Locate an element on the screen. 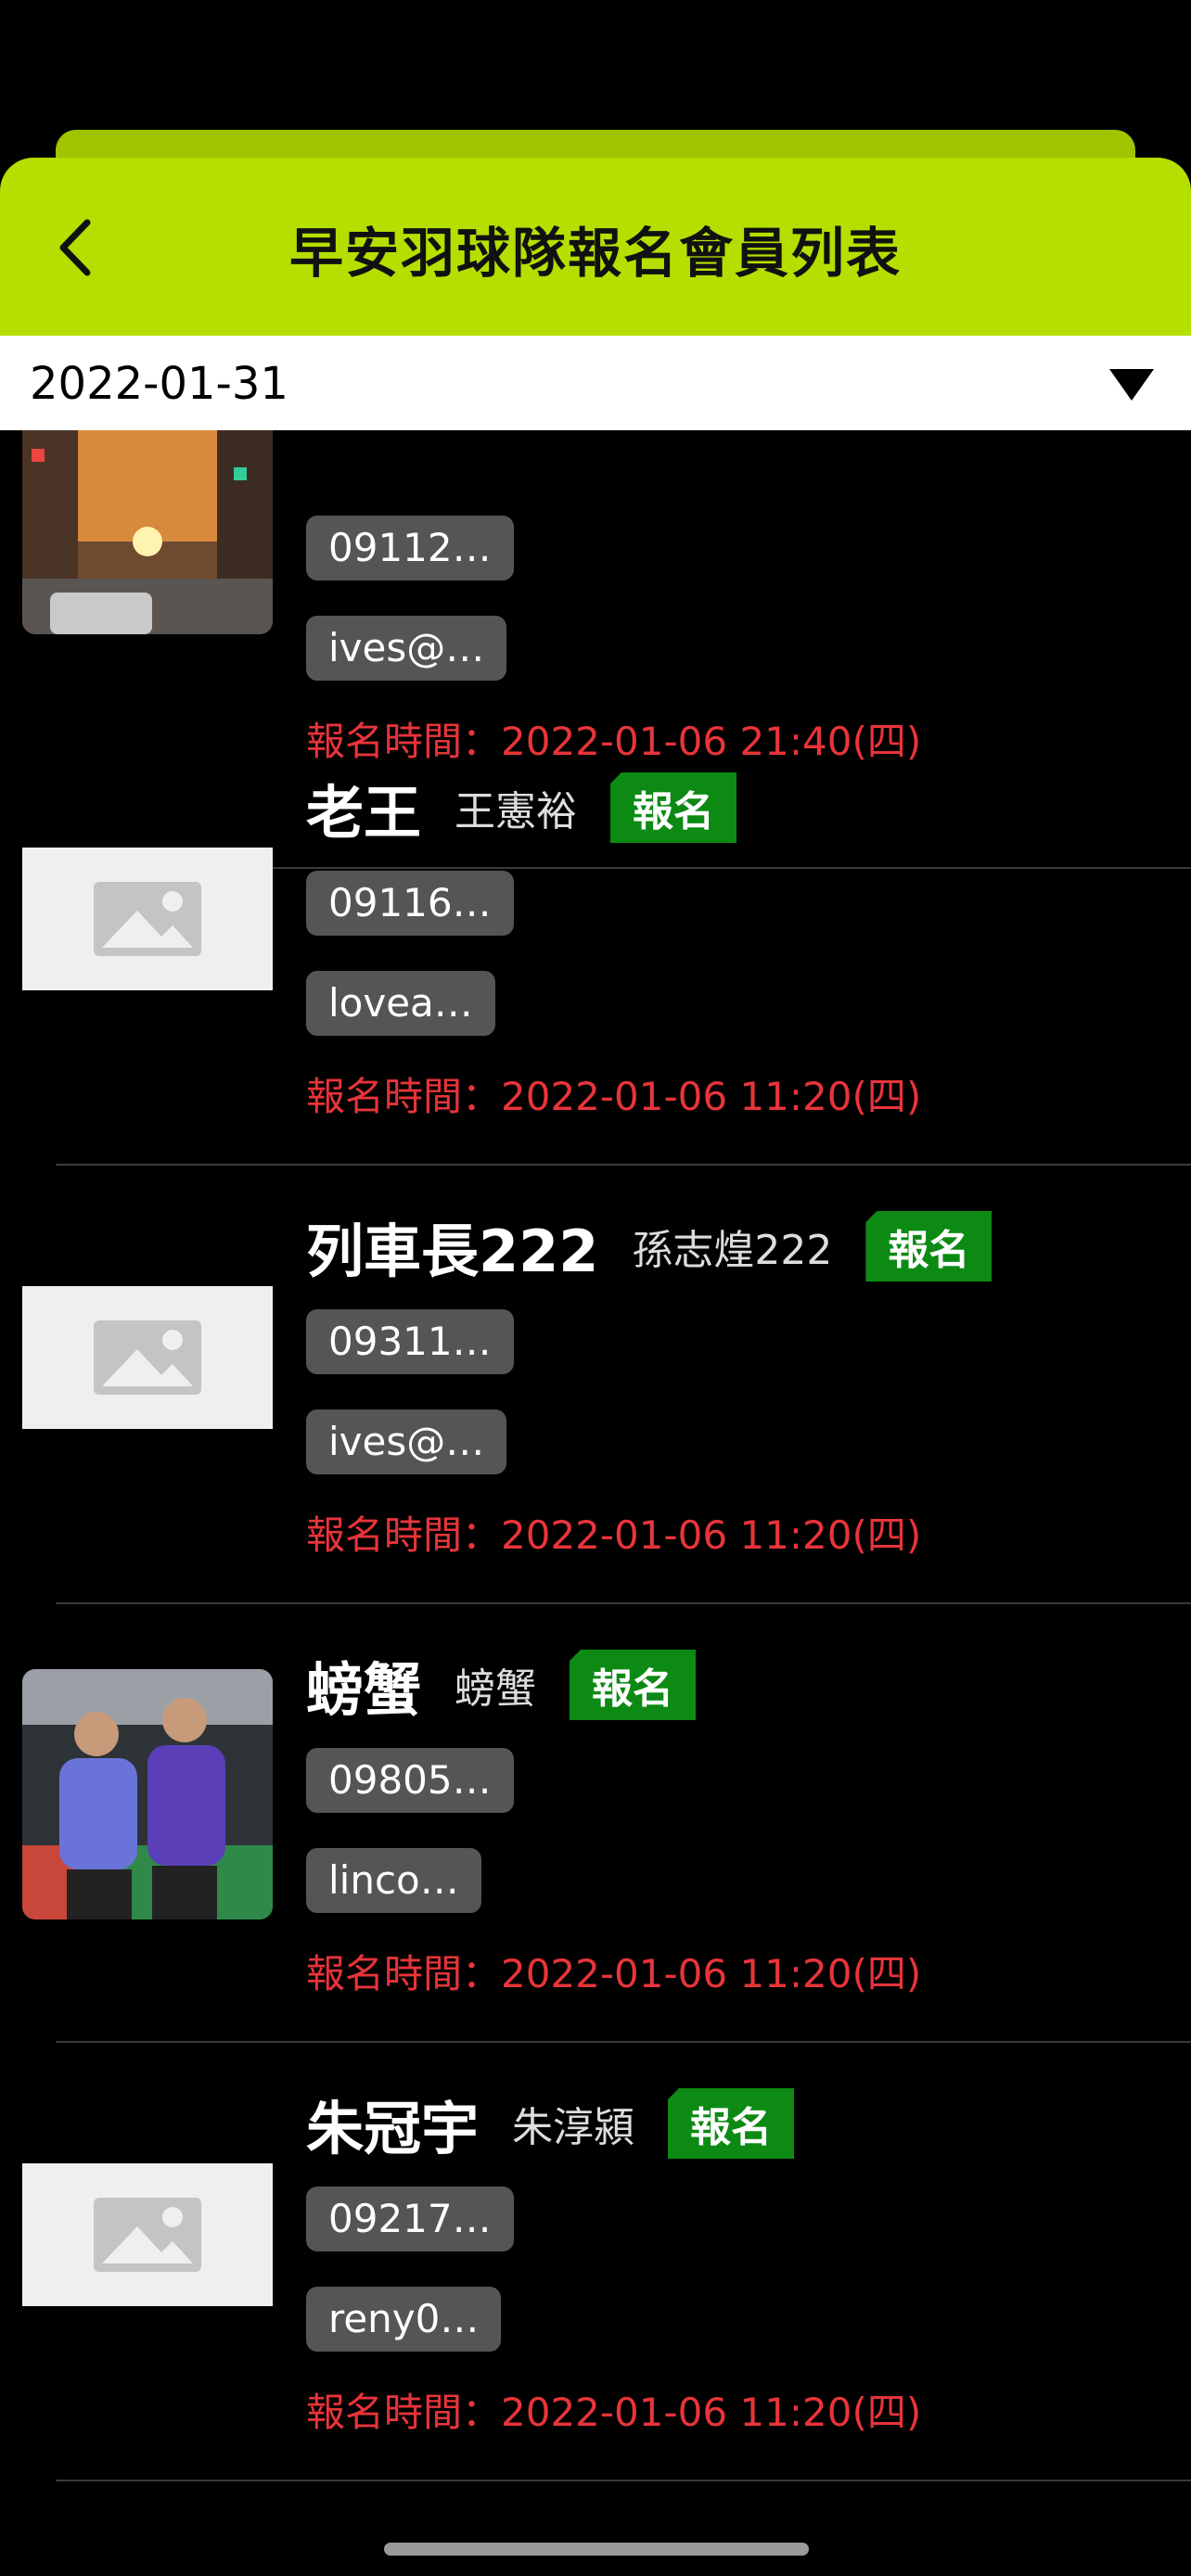 Image resolution: width=1191 pixels, height=2576 pixels. divider is located at coordinates (623, 2480).